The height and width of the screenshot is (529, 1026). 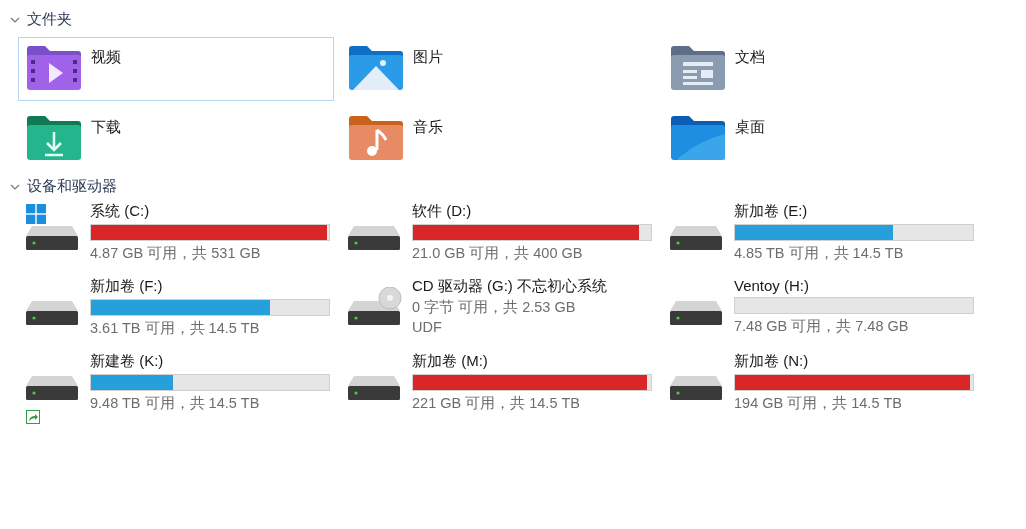 I want to click on drive-name: 新建卷 (K:), so click(x=127, y=361).